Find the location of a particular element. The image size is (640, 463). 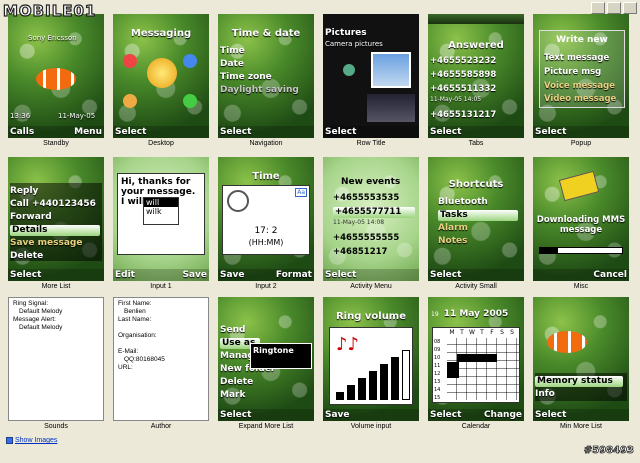

event-number-selected: +4655577711 is located at coordinates (374, 212).